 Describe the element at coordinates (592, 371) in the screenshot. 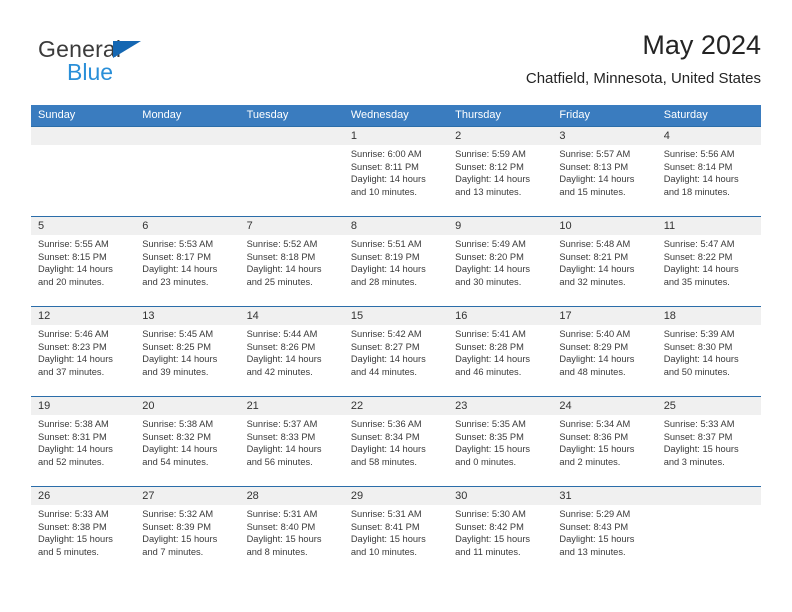

I see `daylight-line-2: and 48 minutes.` at that location.